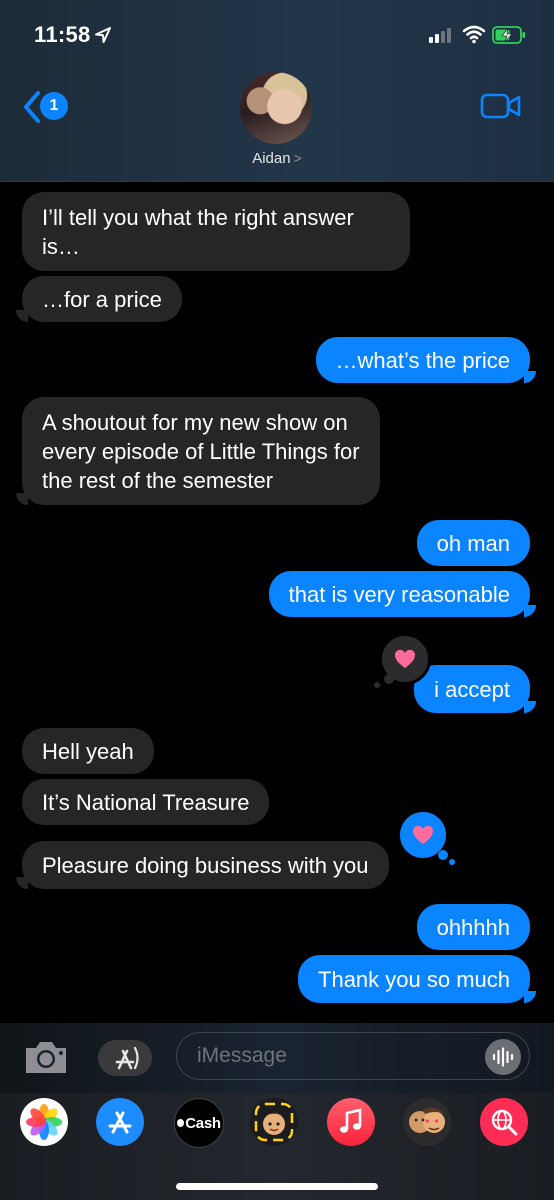 Image resolution: width=554 pixels, height=1200 pixels. I want to click on contact-avatar, so click(276, 108).